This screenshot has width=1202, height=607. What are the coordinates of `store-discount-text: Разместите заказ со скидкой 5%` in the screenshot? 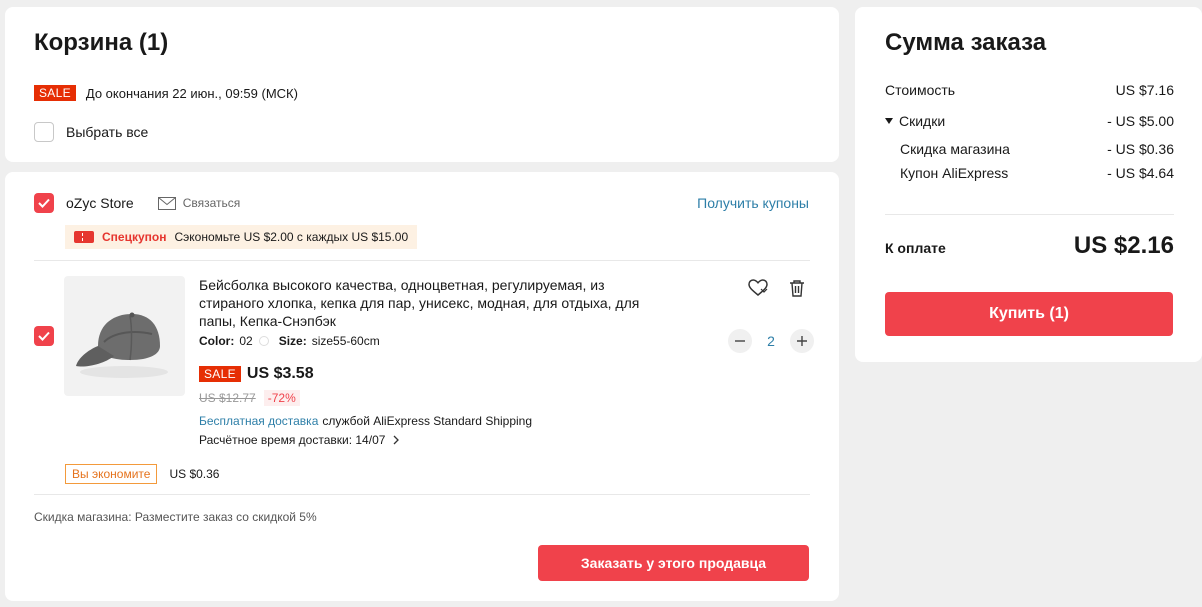 It's located at (225, 517).